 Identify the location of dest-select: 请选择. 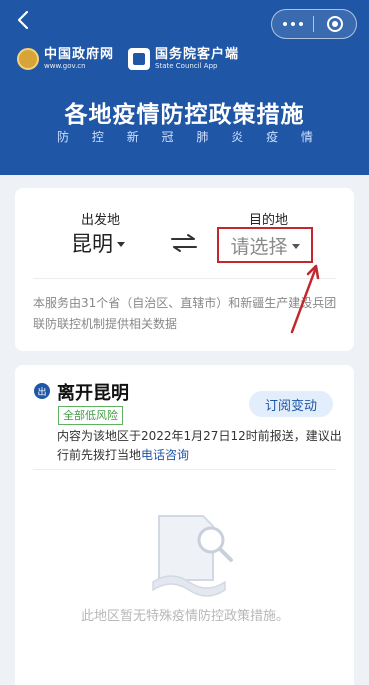
(265, 245).